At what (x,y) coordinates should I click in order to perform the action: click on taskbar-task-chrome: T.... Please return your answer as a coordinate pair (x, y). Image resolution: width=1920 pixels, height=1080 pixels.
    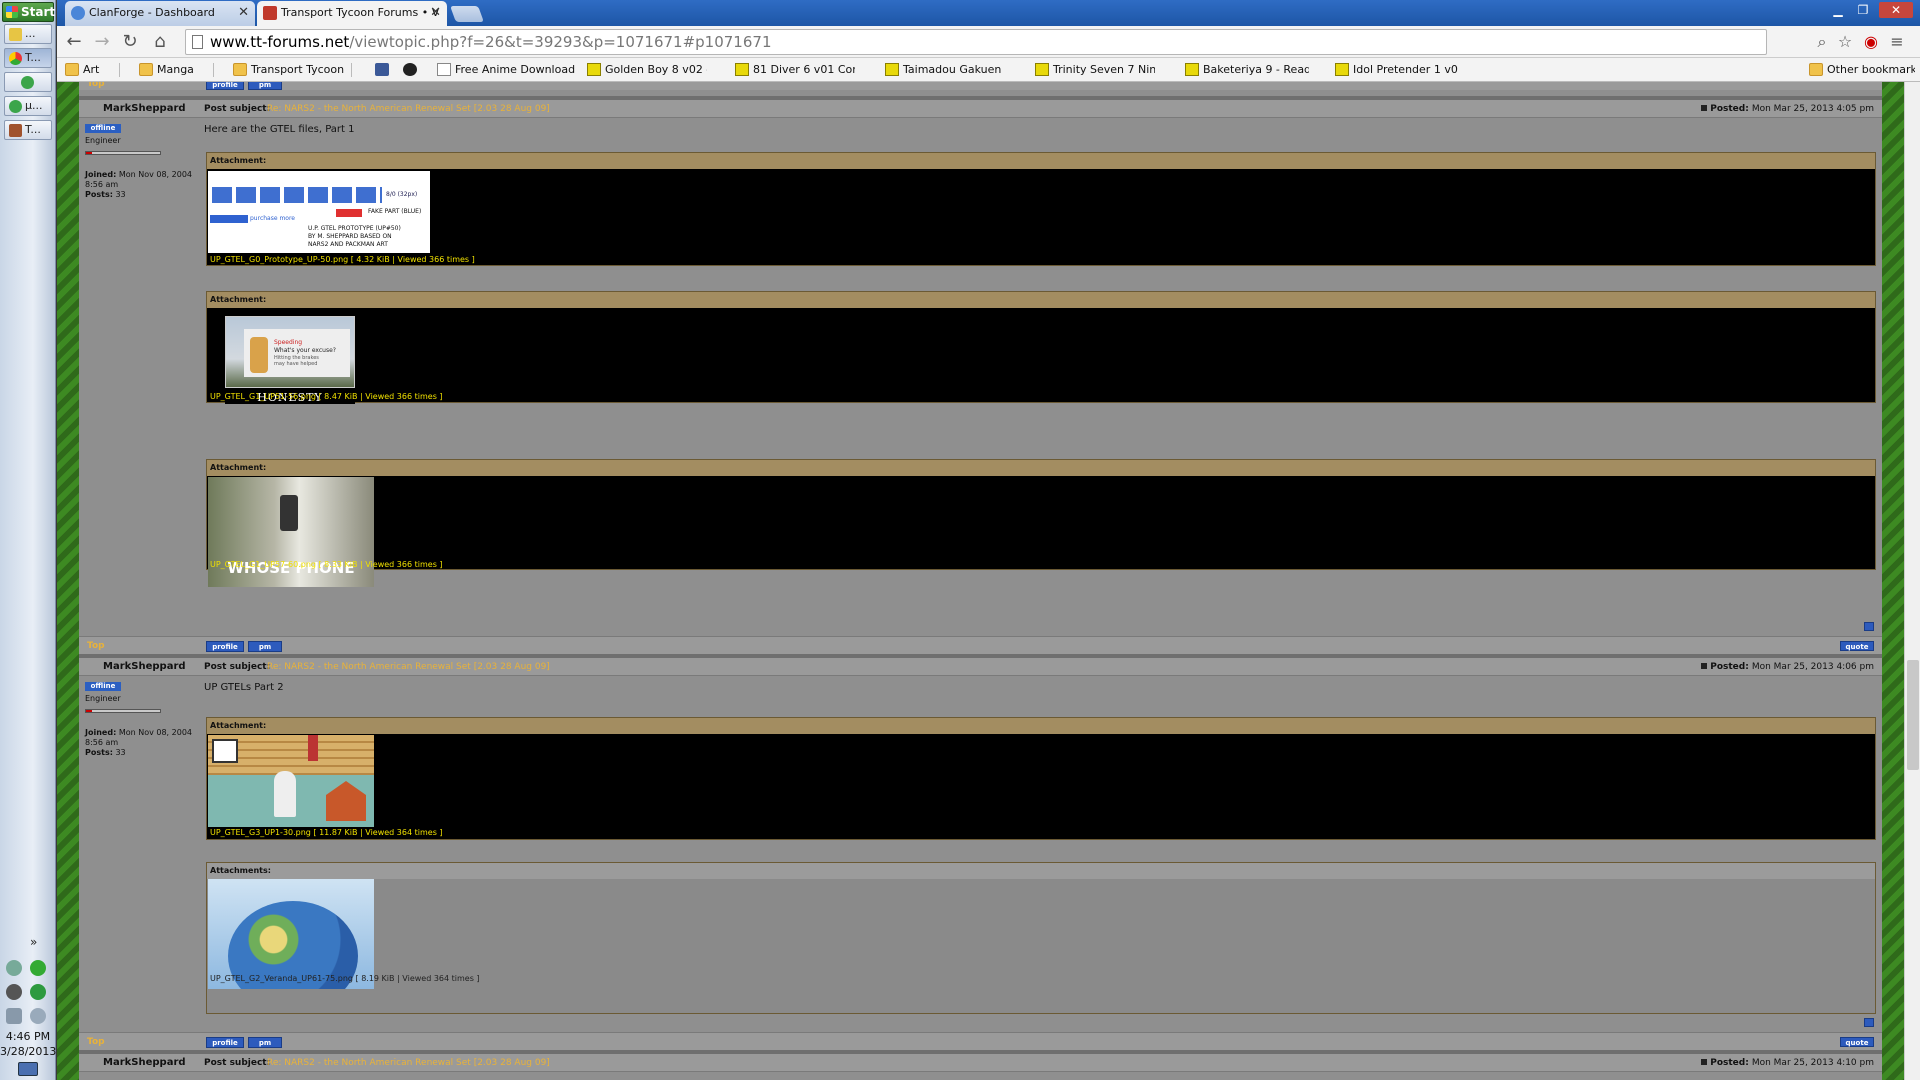
    Looking at the image, I should click on (28, 58).